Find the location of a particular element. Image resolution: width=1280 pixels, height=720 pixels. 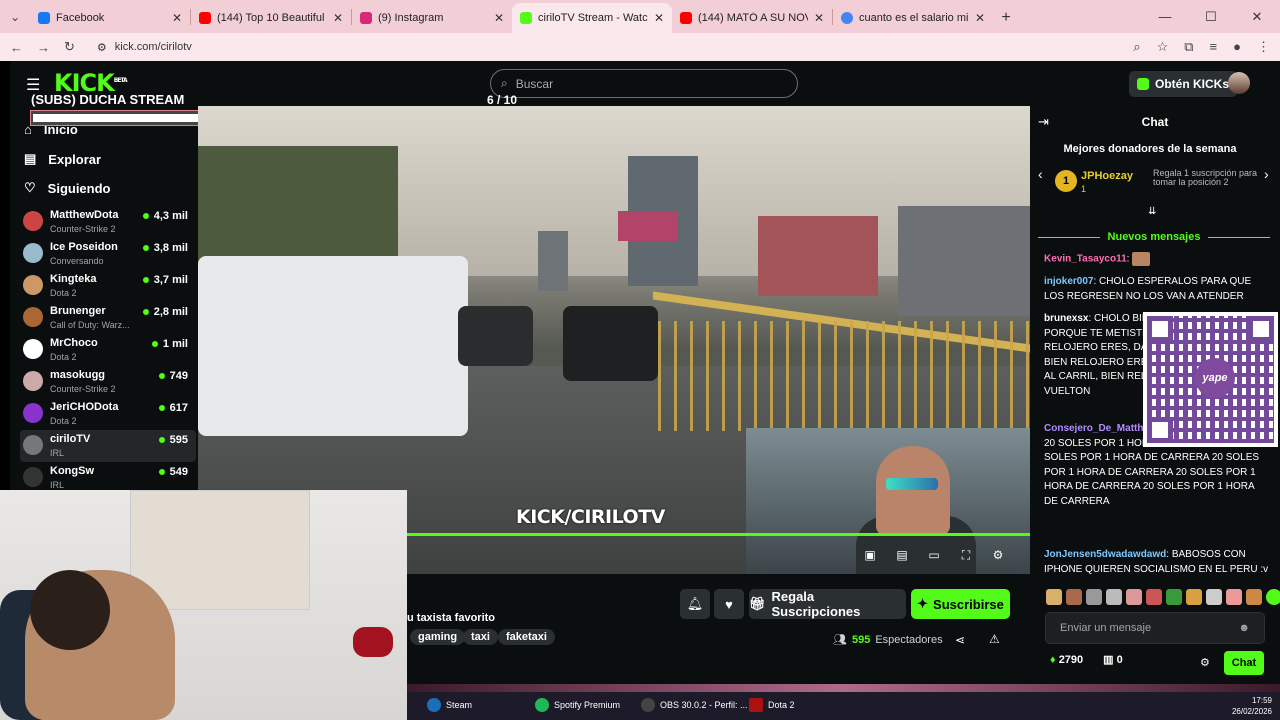

google-icon is located at coordinates (847, 18).